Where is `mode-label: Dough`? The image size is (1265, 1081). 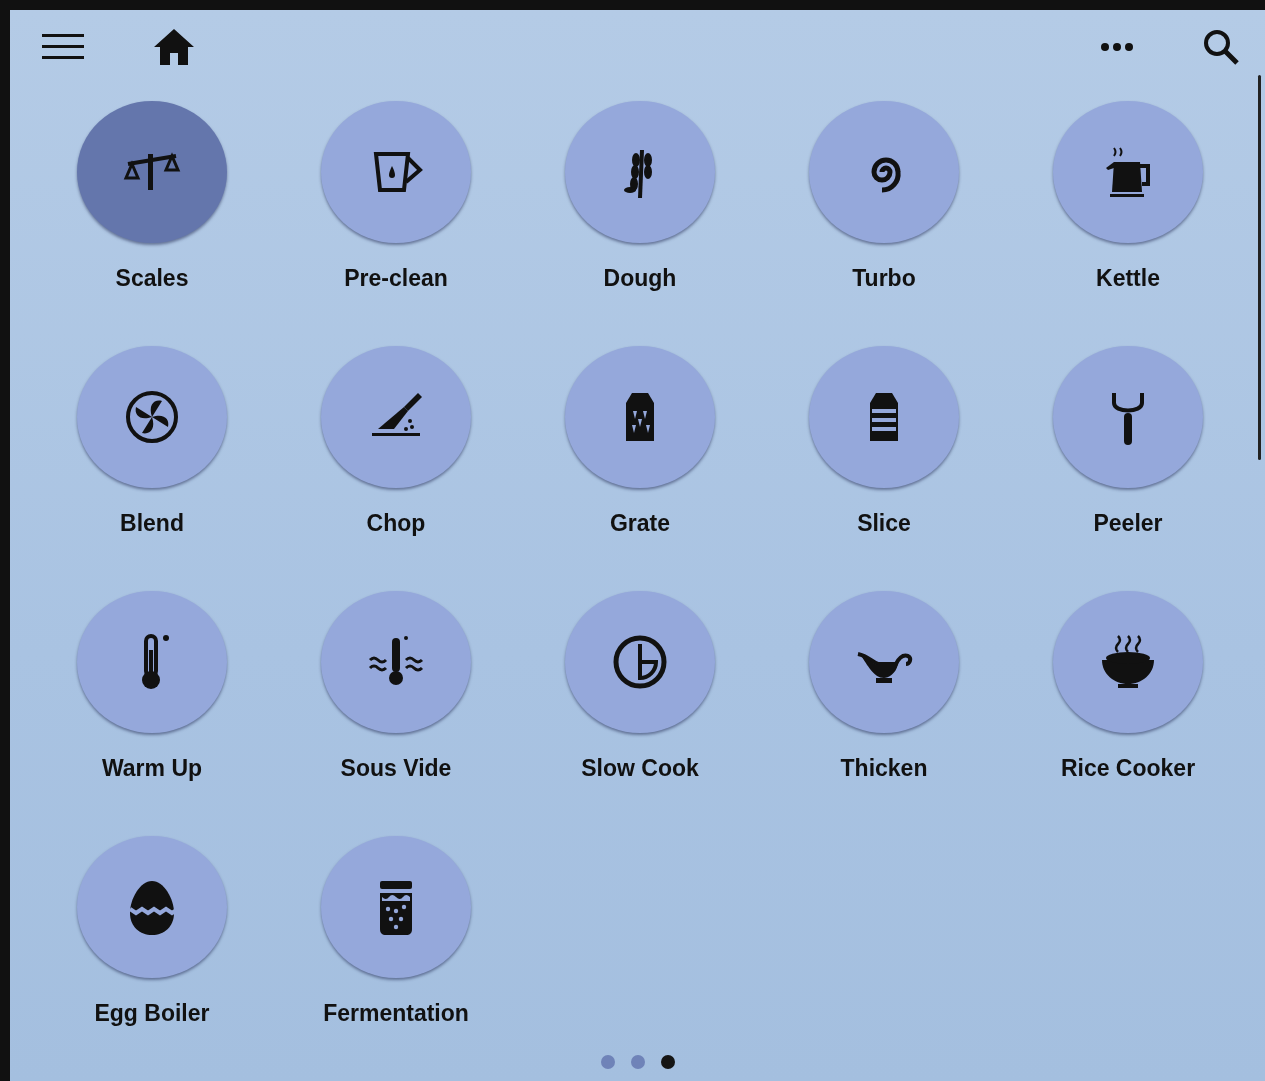
mode-label: Dough is located at coordinates (640, 278).